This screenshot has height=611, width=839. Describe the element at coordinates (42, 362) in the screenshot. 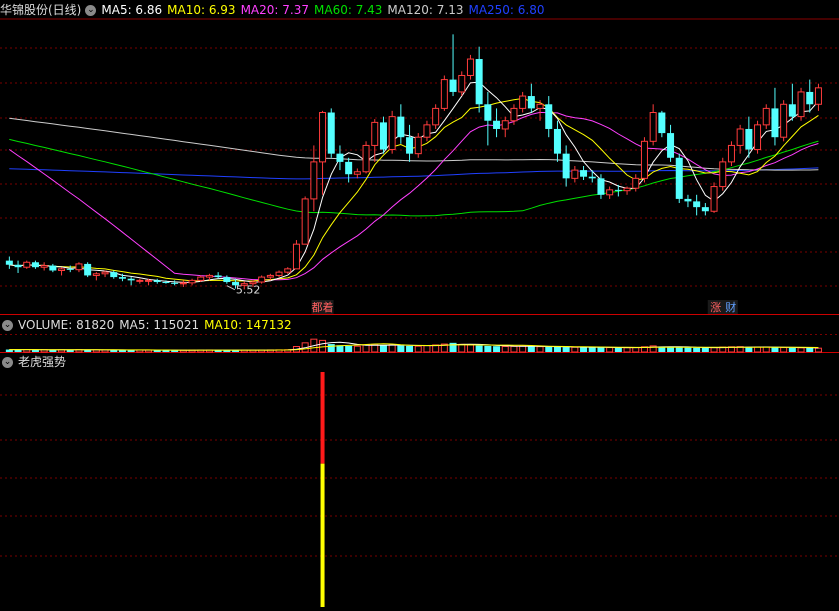

I see `indicator-name: 老虎强势` at that location.